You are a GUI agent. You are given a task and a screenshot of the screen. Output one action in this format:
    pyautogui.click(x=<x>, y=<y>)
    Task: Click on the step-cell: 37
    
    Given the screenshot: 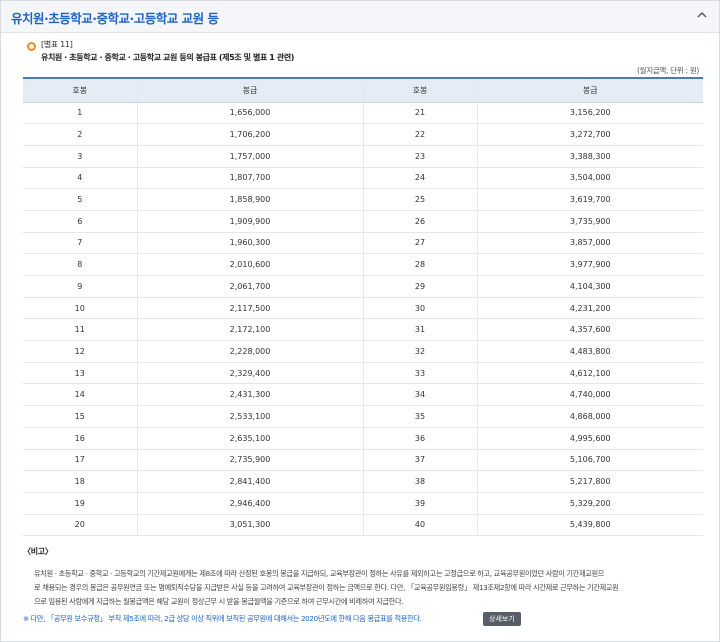 What is the action you would take?
    pyautogui.click(x=419, y=460)
    